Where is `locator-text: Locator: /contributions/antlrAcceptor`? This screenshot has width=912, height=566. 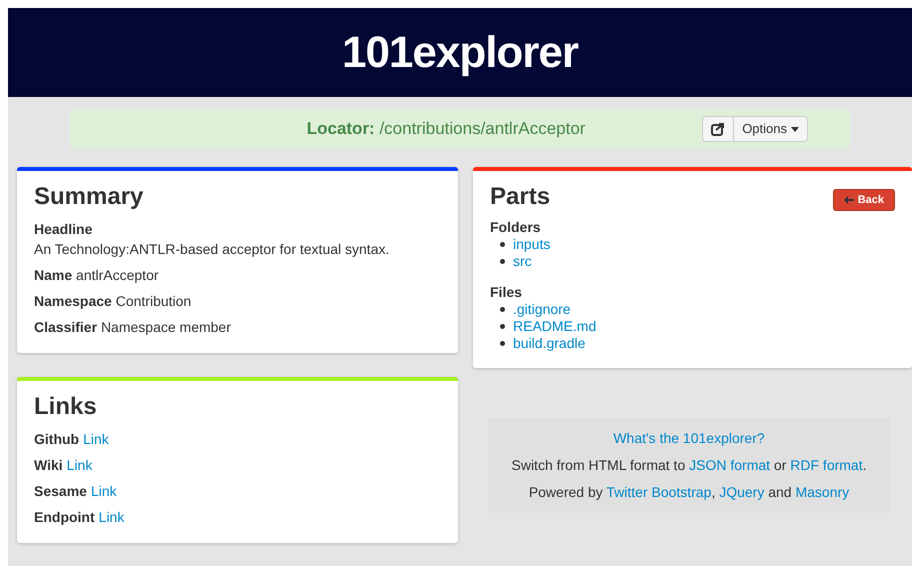 locator-text: Locator: /contributions/antlrAcceptor is located at coordinates (446, 129).